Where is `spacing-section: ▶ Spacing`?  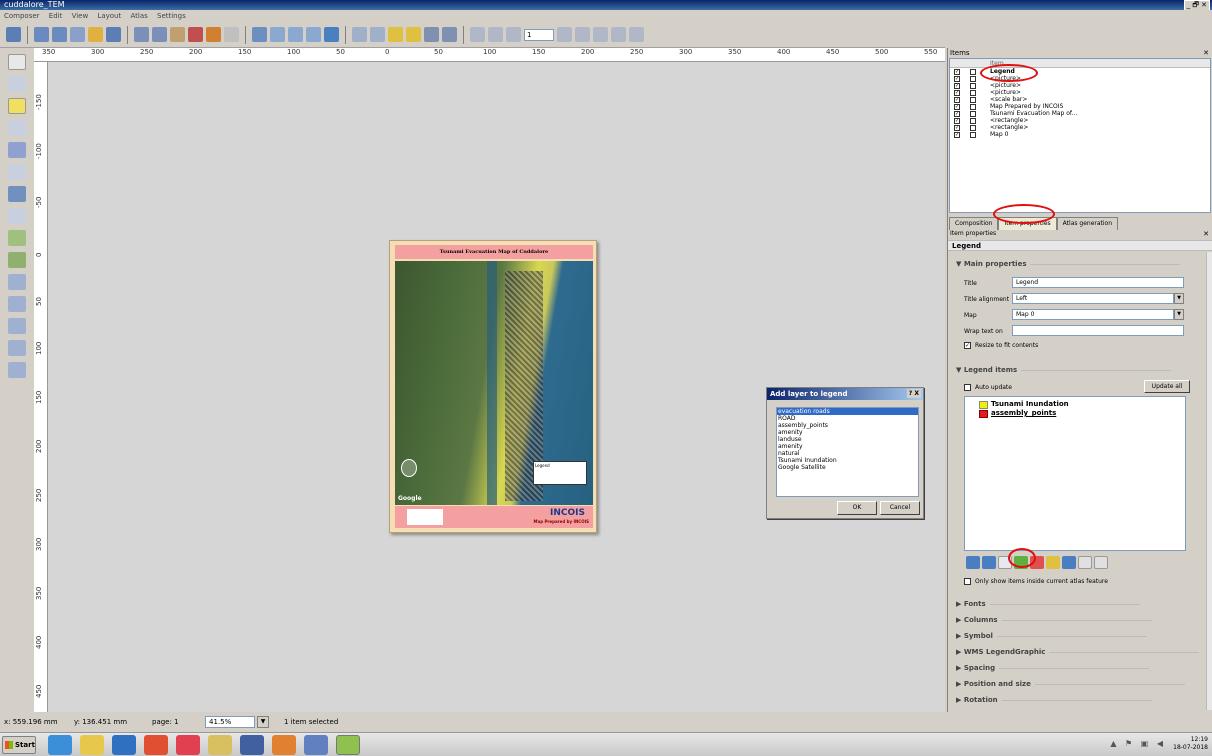
spacing-section: ▶ Spacing is located at coordinates (1053, 668).